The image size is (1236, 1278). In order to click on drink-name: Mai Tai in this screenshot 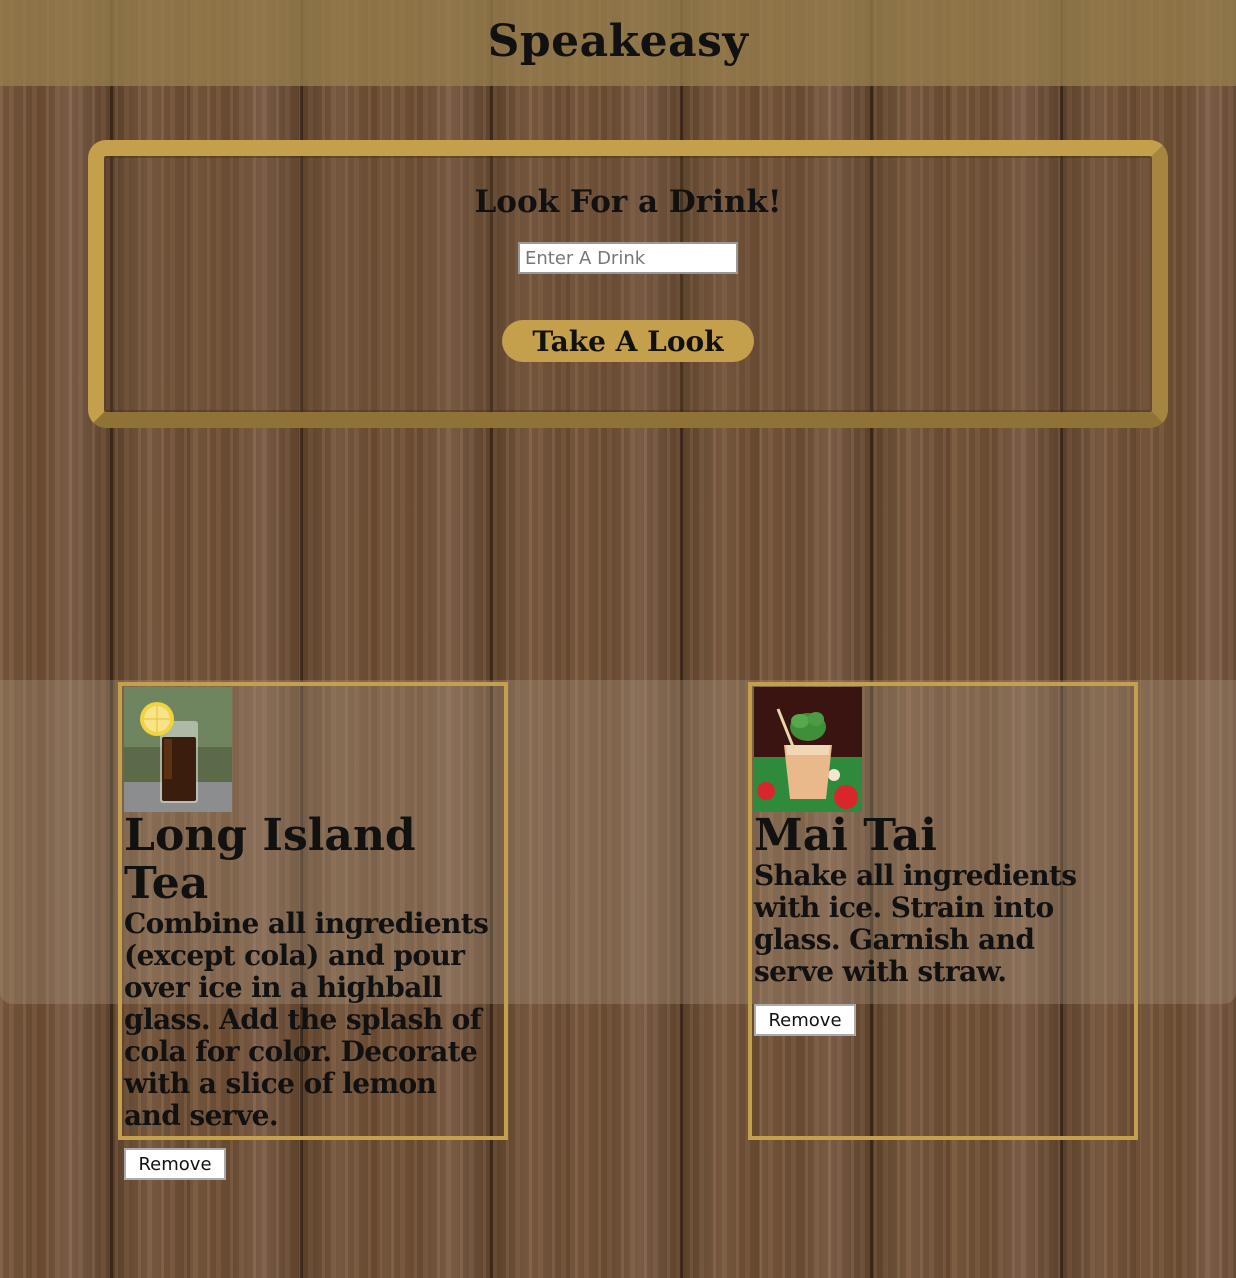, I will do `click(846, 835)`.